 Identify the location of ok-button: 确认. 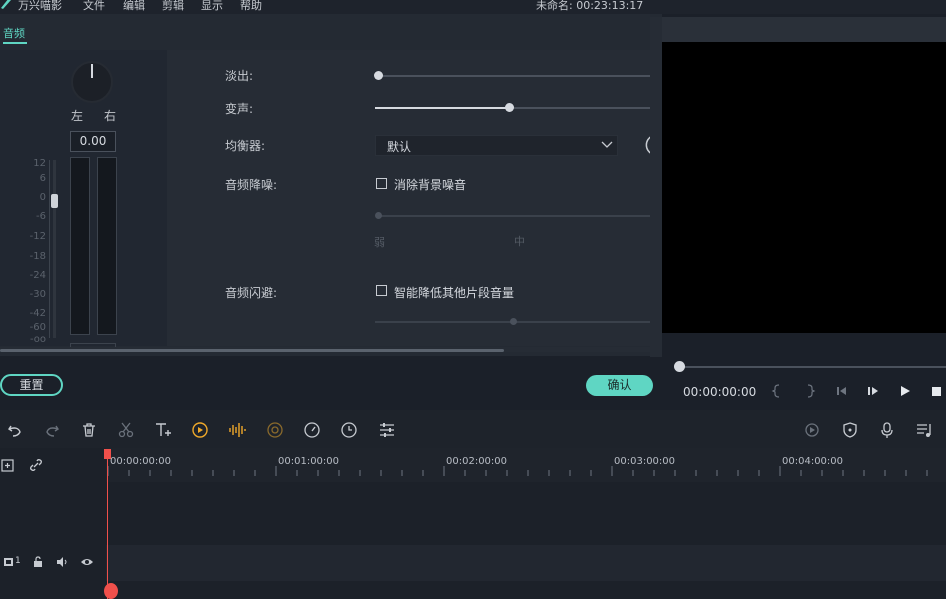
(619, 385).